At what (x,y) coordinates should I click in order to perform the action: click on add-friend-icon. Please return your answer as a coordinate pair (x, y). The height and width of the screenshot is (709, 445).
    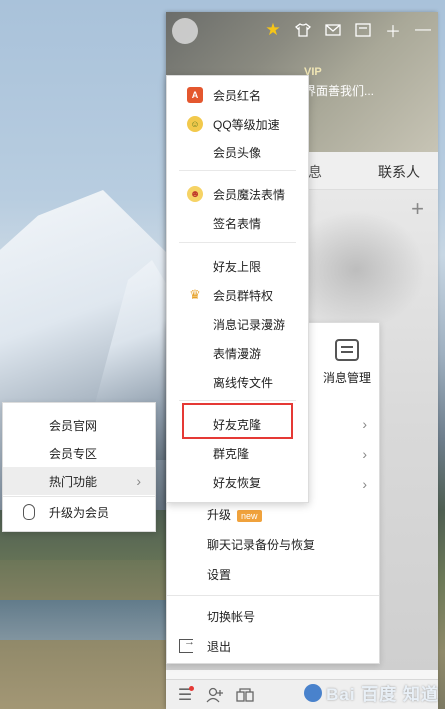
    Looking at the image, I should click on (215, 695).